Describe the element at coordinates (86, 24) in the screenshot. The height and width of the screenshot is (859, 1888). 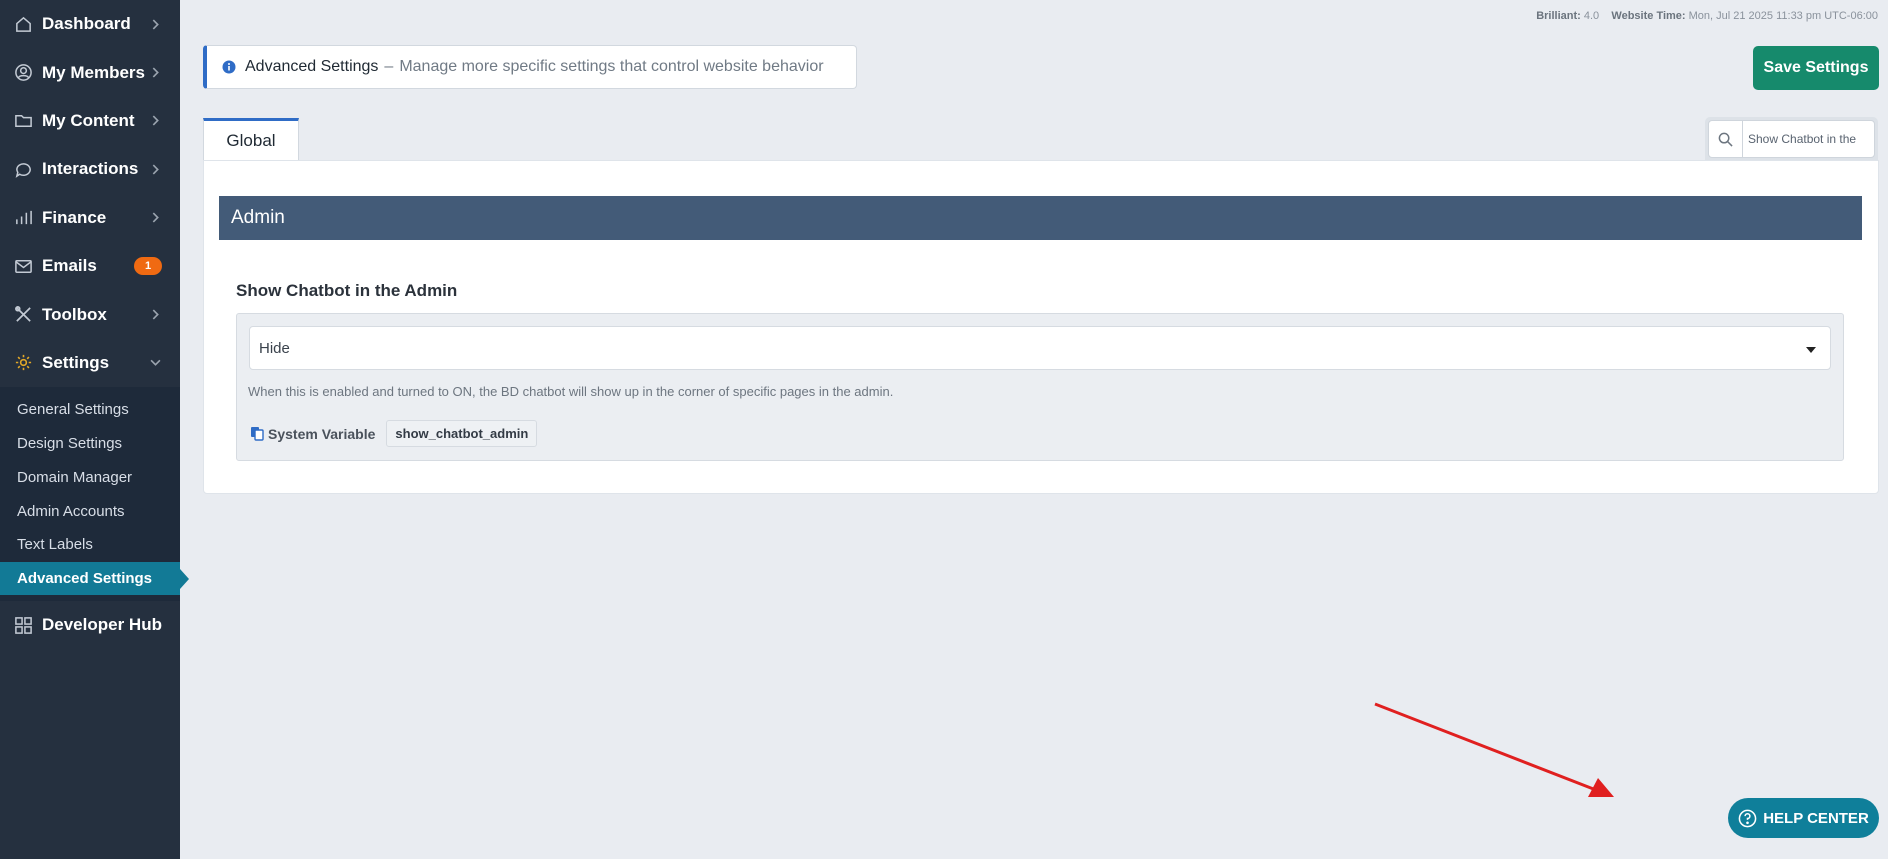
I see `sidebar-item-label: Dashboard` at that location.